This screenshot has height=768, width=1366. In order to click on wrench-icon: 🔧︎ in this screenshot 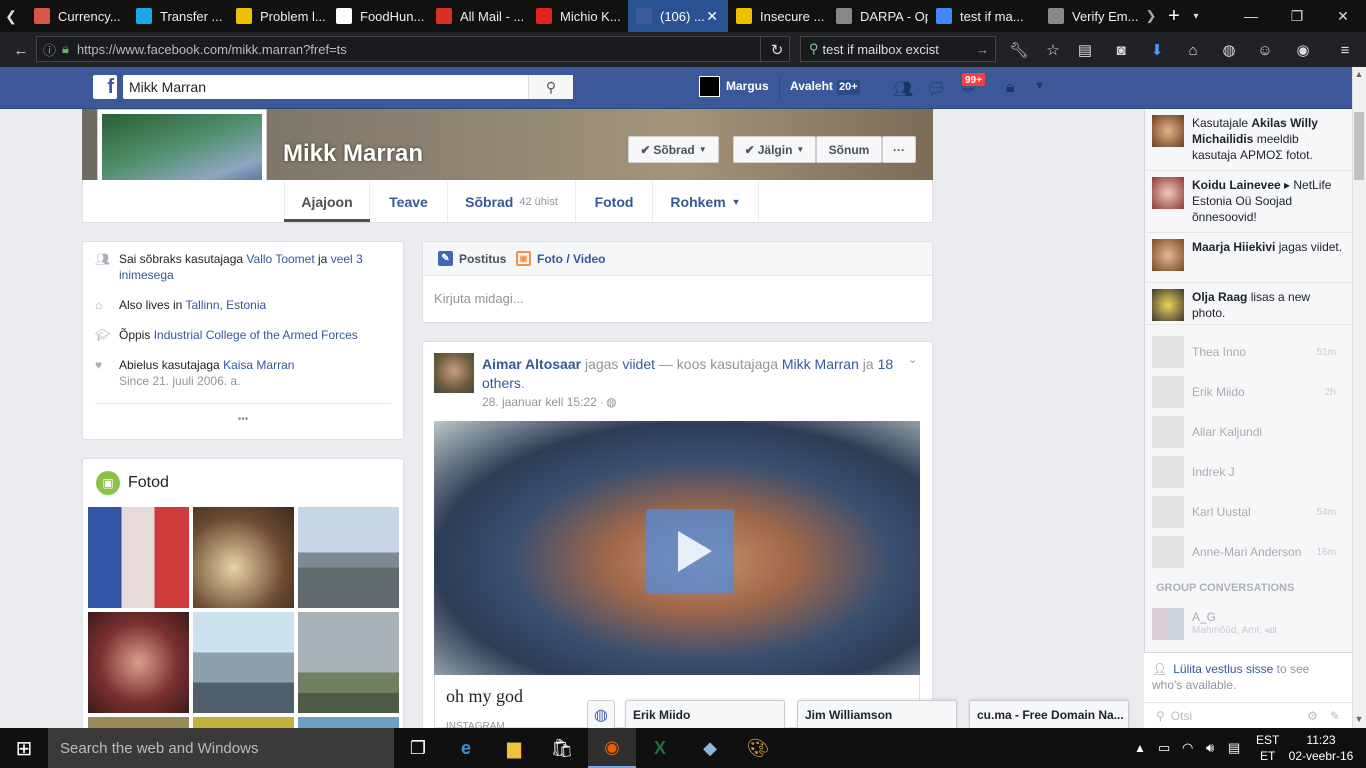, I will do `click(1019, 50)`.